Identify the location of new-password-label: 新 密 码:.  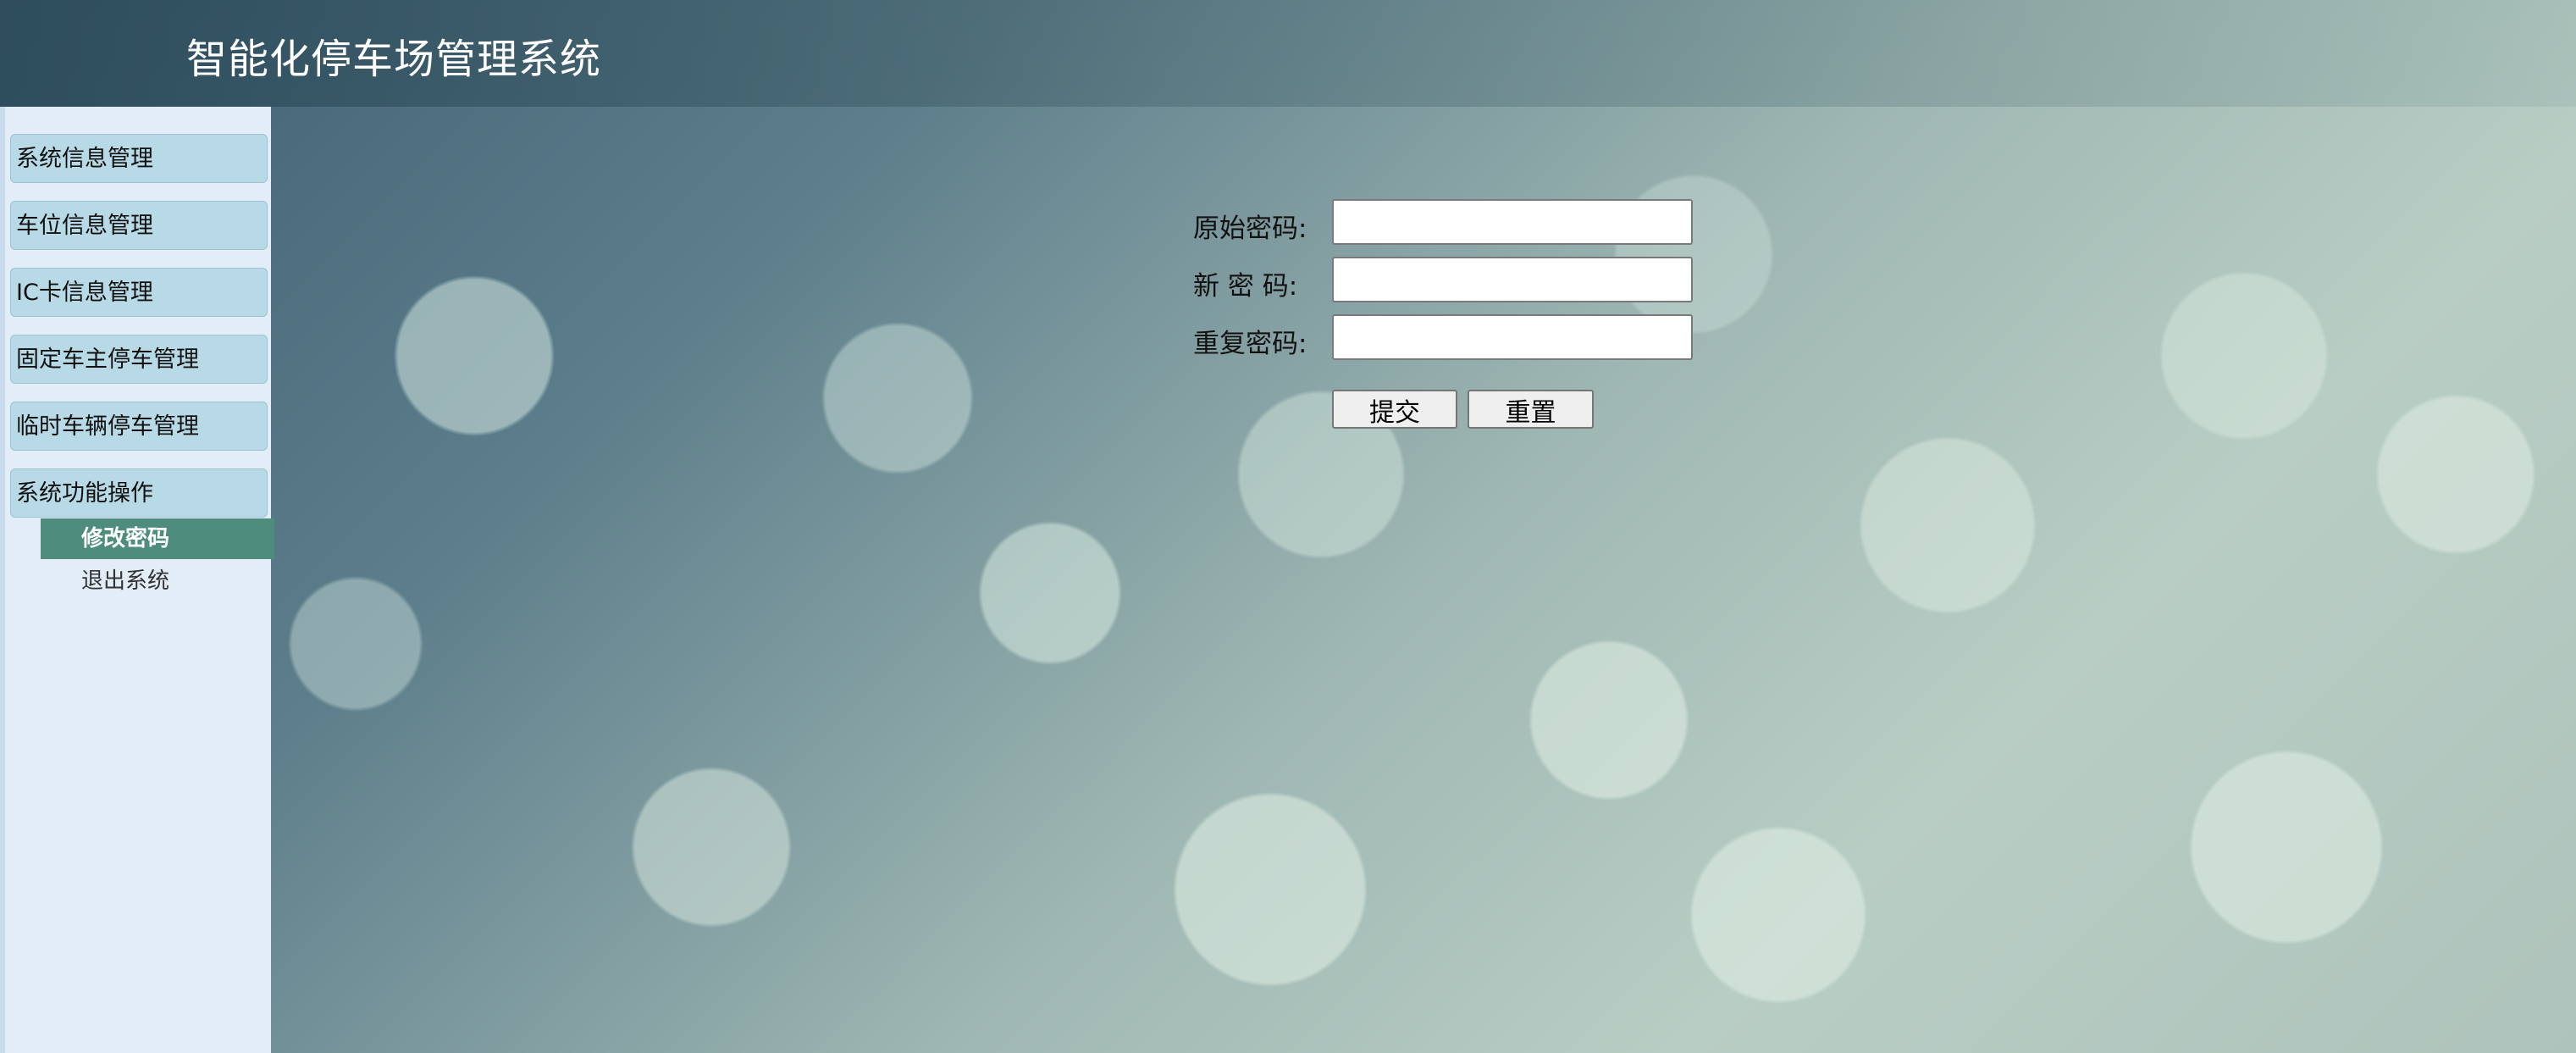
(1246, 286).